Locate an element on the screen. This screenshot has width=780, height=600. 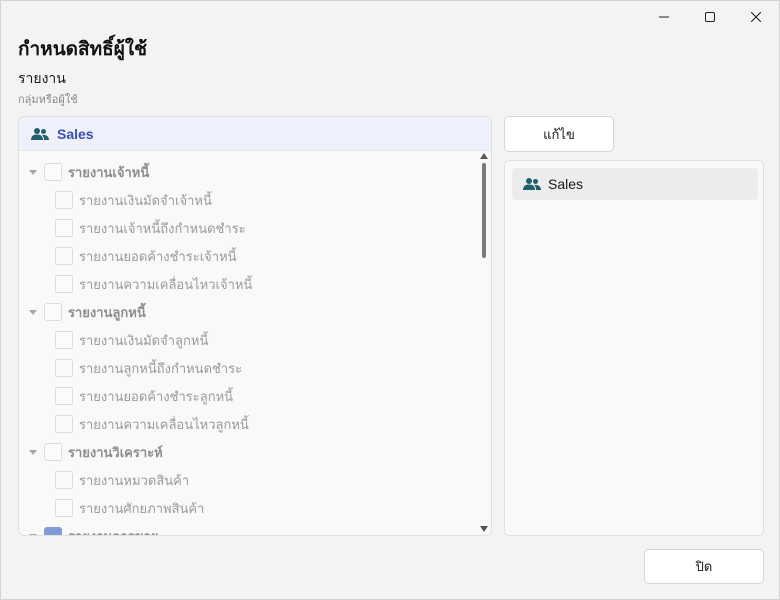
tree-group-row: รายงานเจ้าหนี้ is located at coordinates (89, 172).